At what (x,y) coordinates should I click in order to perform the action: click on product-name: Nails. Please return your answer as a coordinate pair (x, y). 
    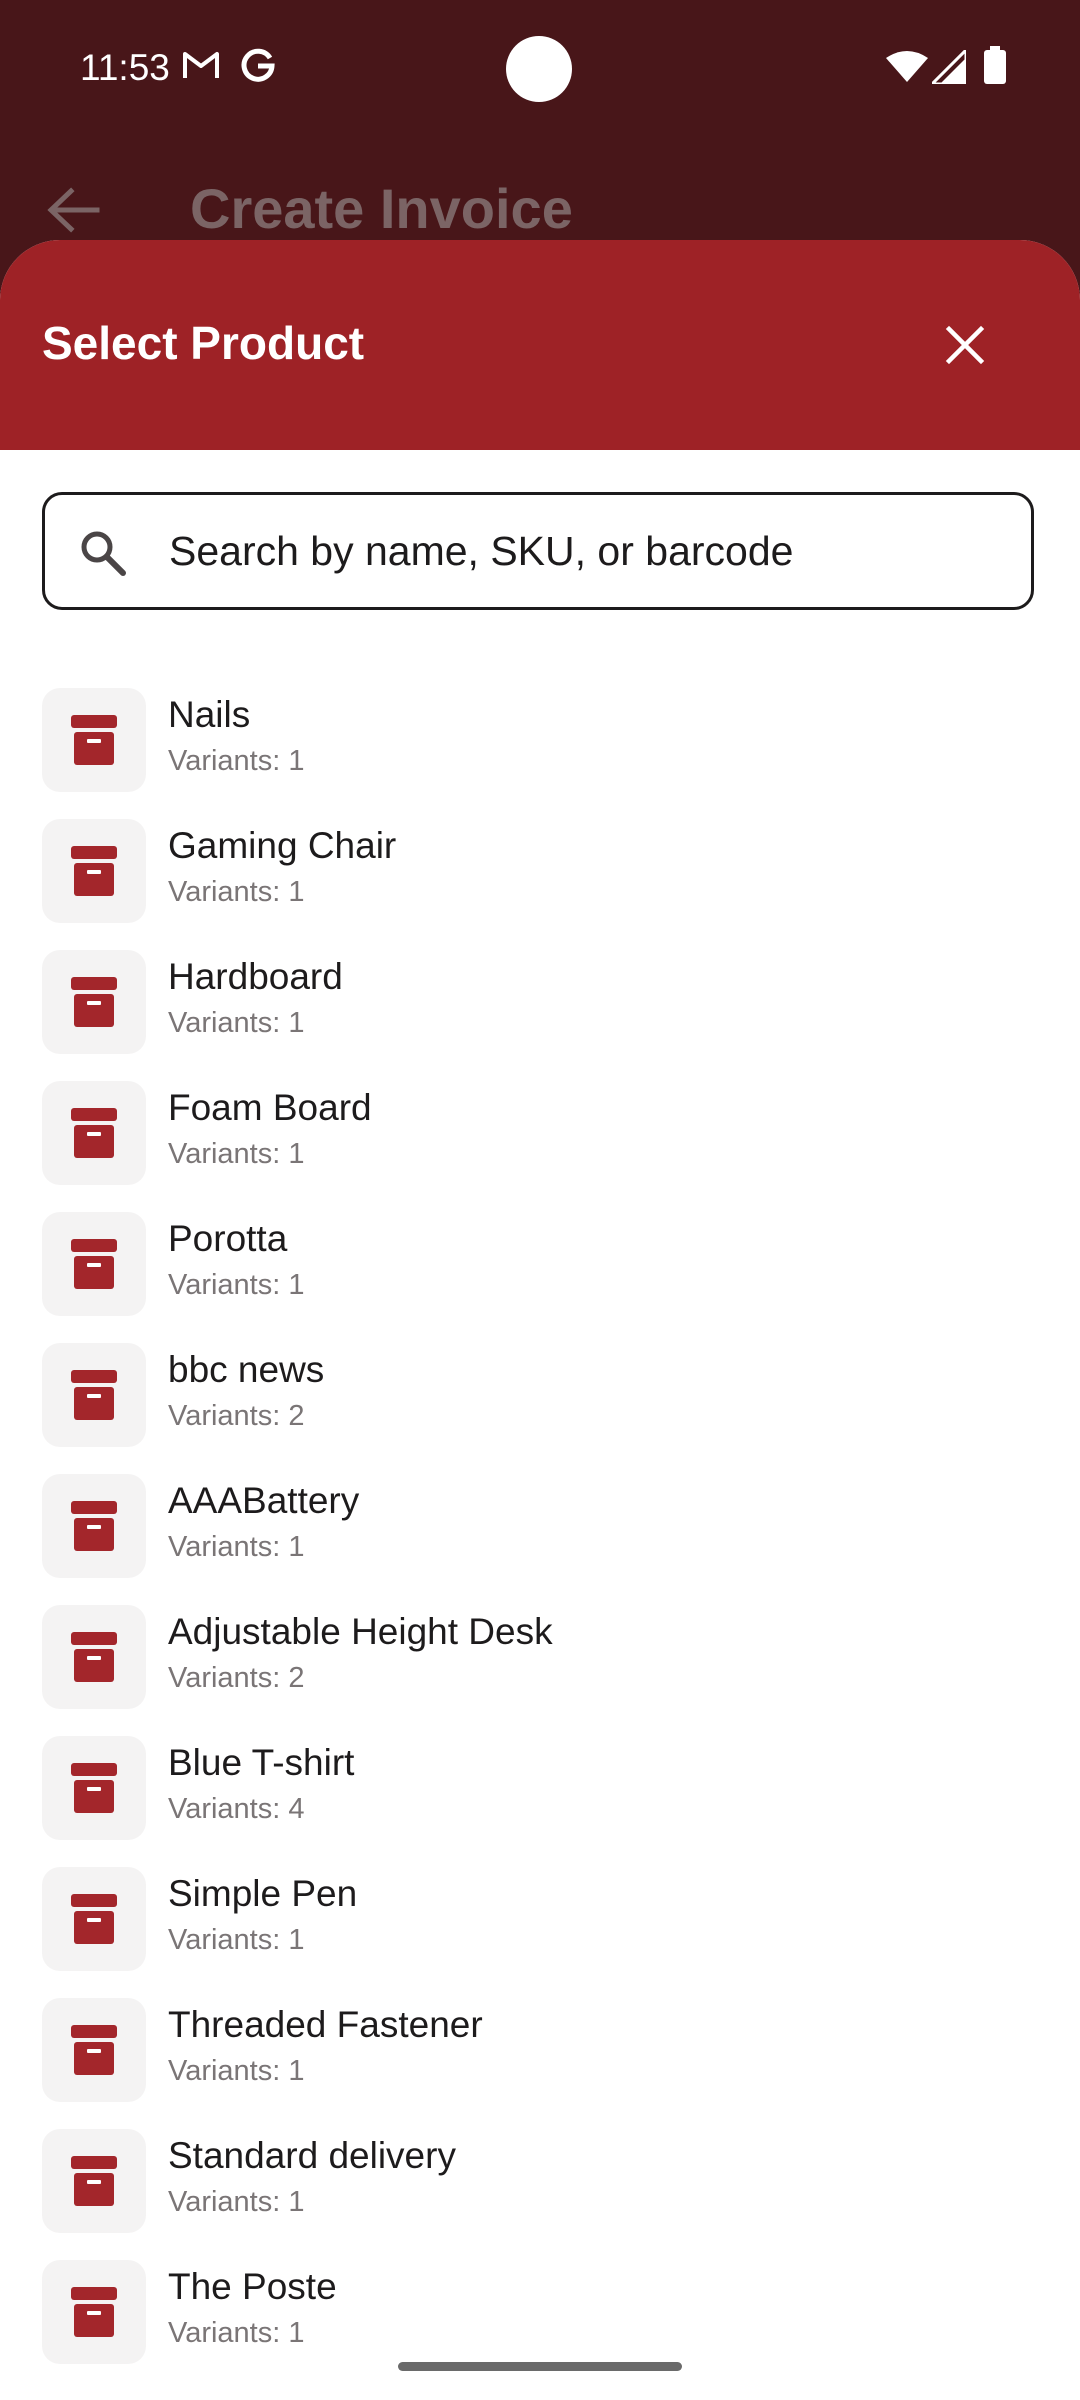
    Looking at the image, I should click on (209, 714).